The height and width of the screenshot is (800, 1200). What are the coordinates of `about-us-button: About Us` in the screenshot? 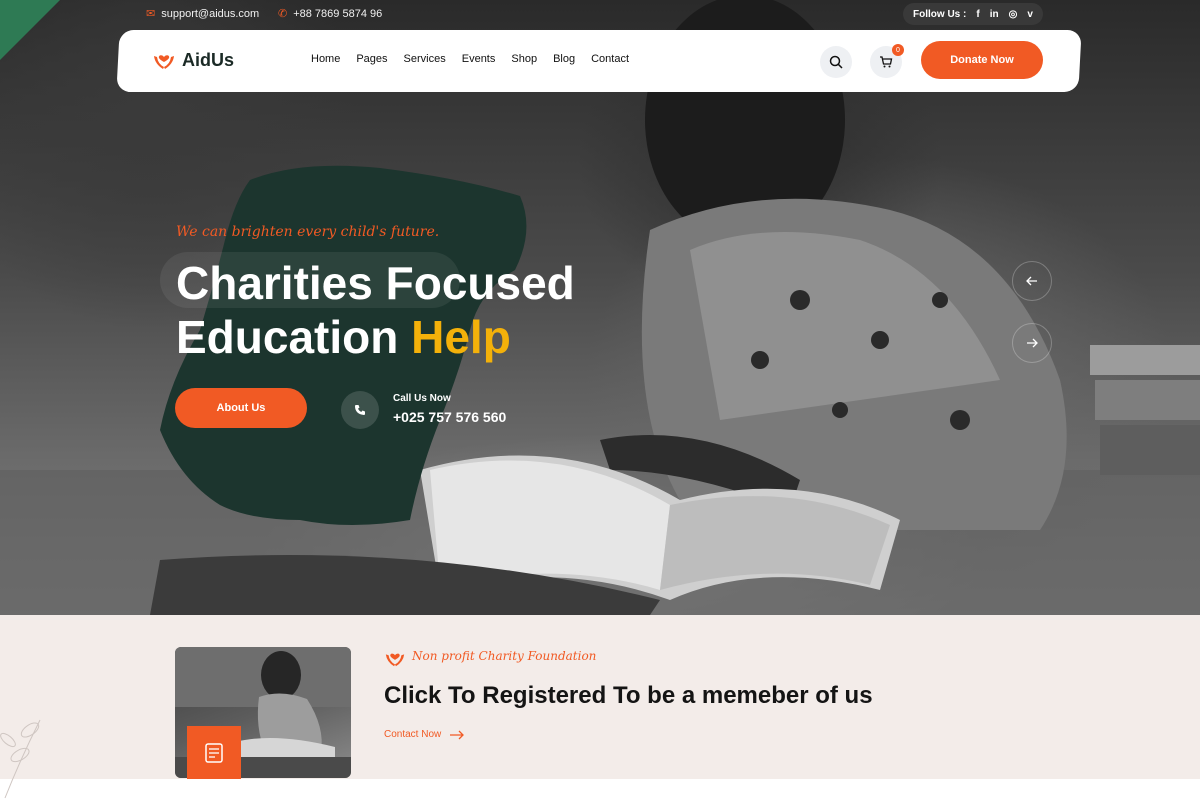 It's located at (241, 408).